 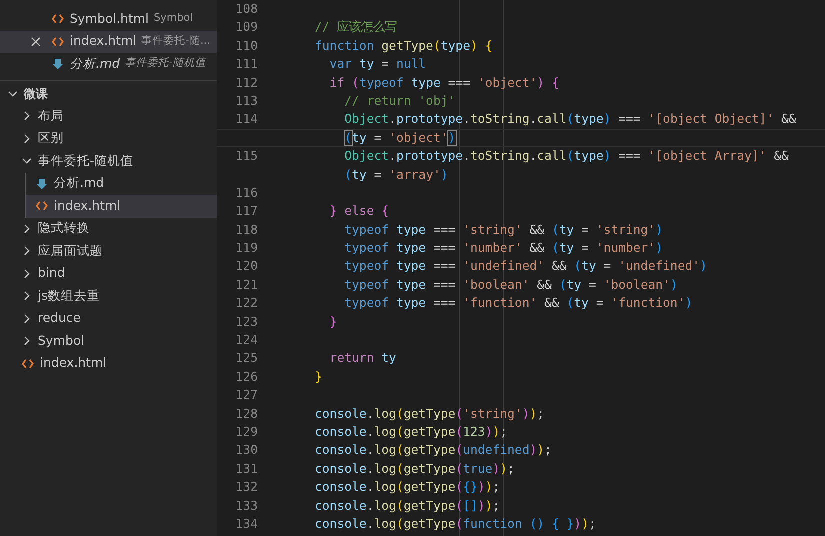 What do you see at coordinates (504, 230) in the screenshot?
I see `code-line: typeof type === 'string' && (ty = 'string')` at bounding box center [504, 230].